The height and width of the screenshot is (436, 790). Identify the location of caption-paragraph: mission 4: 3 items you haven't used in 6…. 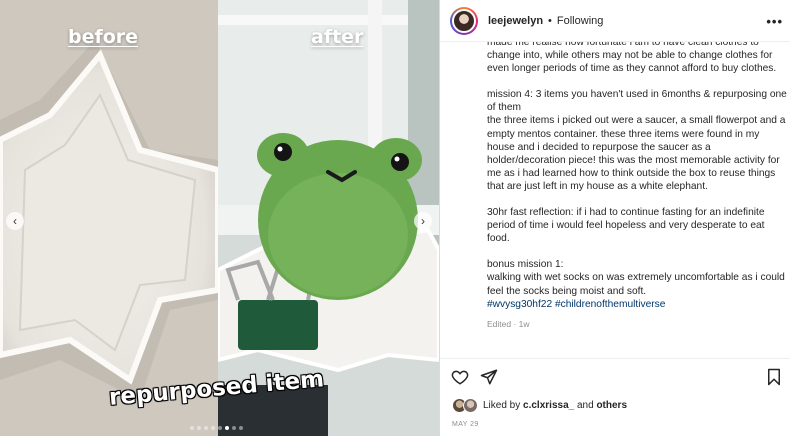
(637, 140).